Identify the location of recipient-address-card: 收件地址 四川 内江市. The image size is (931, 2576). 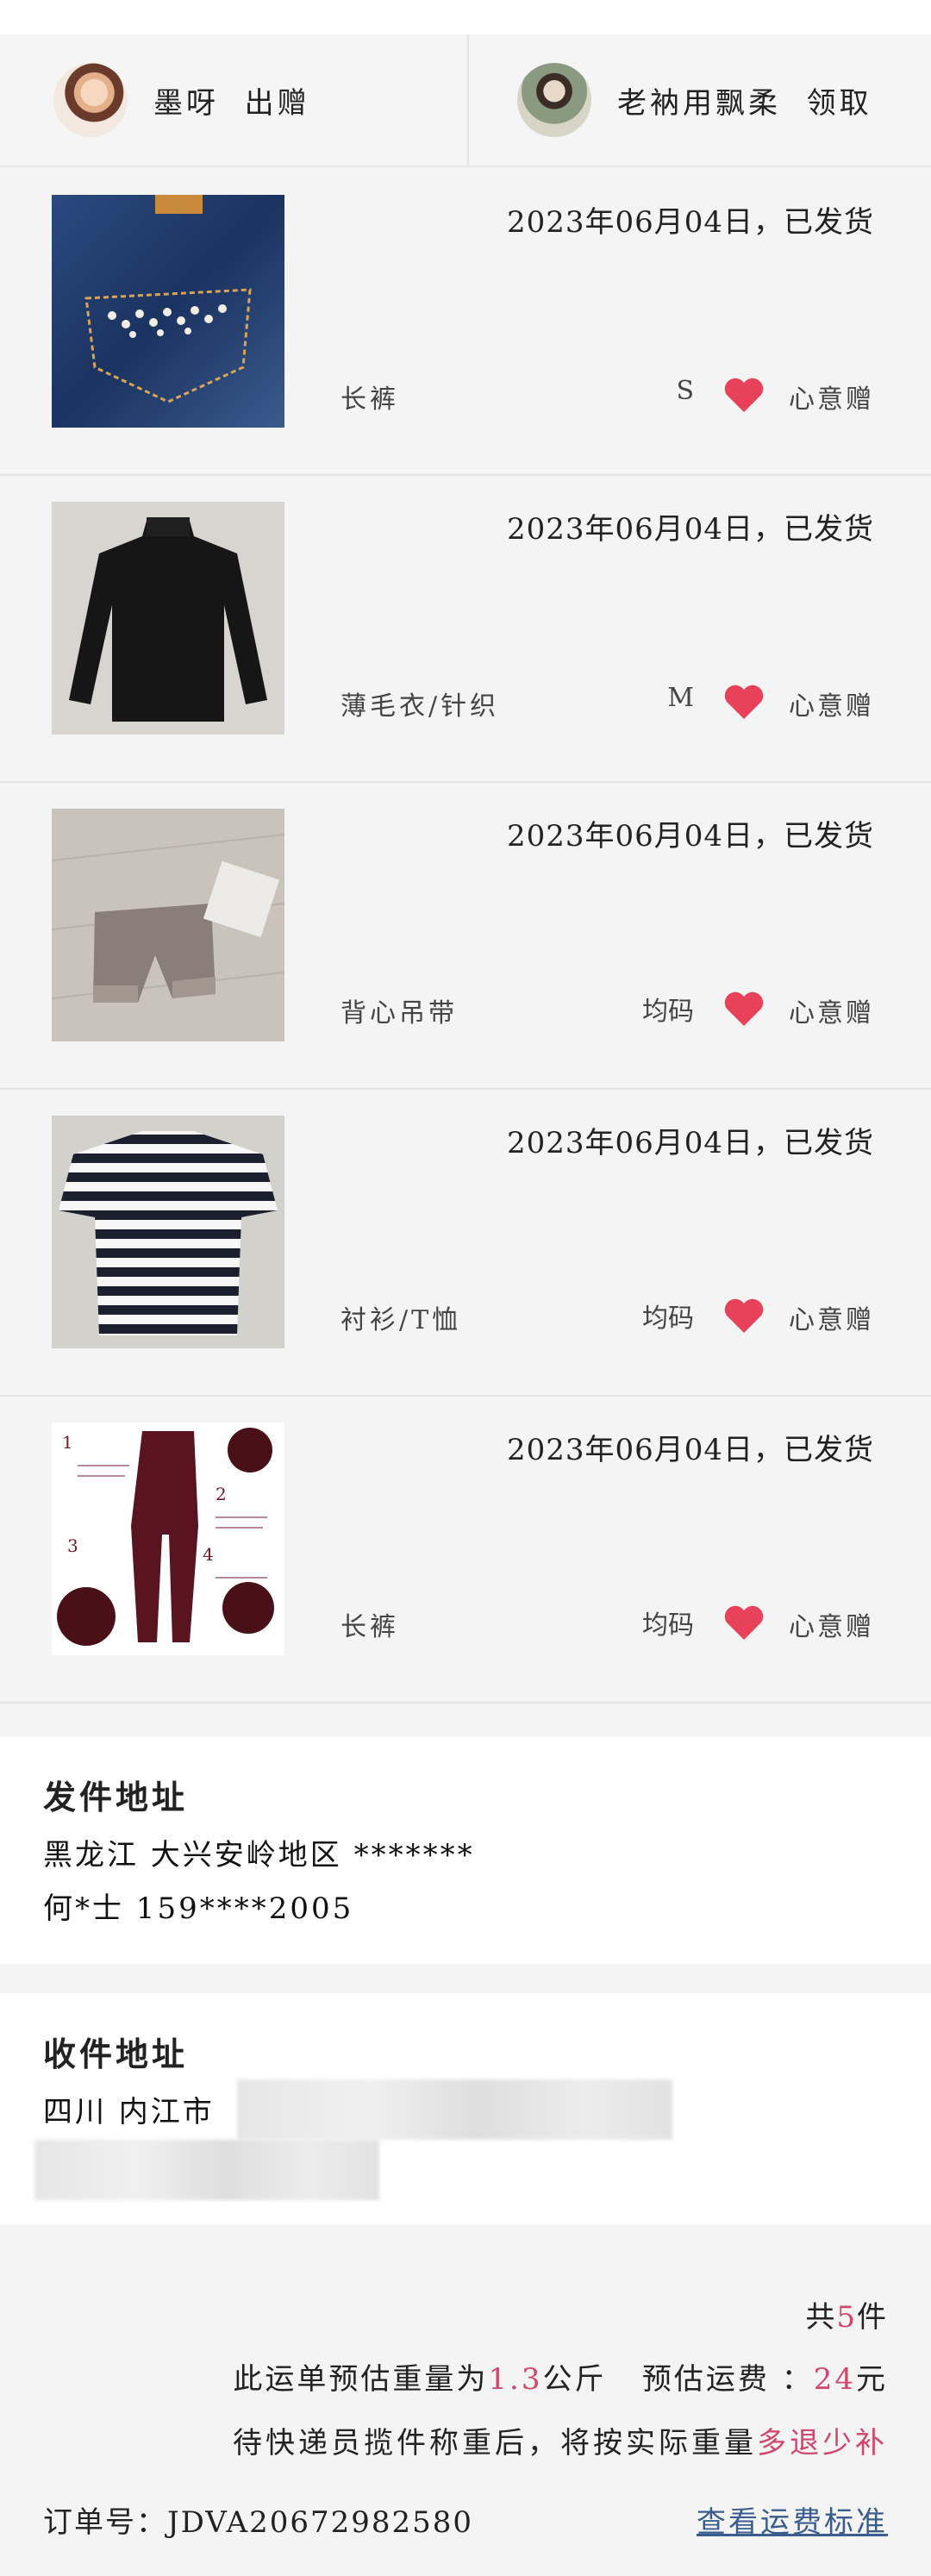
(465, 2108).